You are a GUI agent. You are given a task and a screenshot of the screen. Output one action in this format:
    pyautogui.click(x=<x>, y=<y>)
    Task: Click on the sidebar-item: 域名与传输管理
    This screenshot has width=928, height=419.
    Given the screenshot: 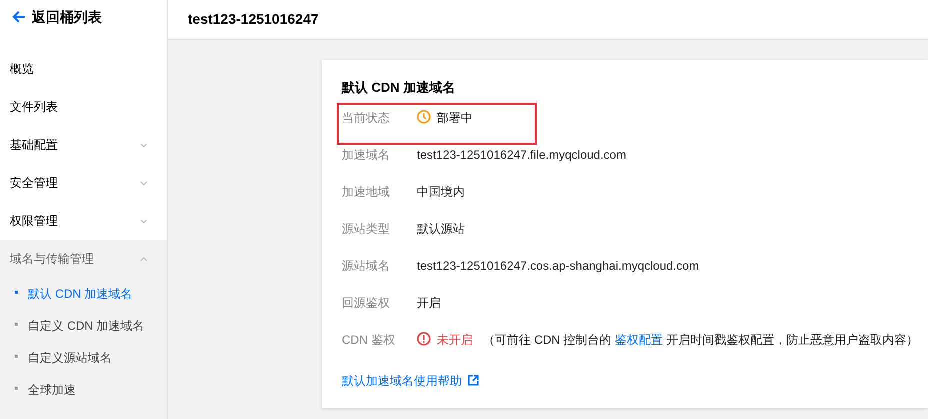 What is the action you would take?
    pyautogui.click(x=83, y=259)
    